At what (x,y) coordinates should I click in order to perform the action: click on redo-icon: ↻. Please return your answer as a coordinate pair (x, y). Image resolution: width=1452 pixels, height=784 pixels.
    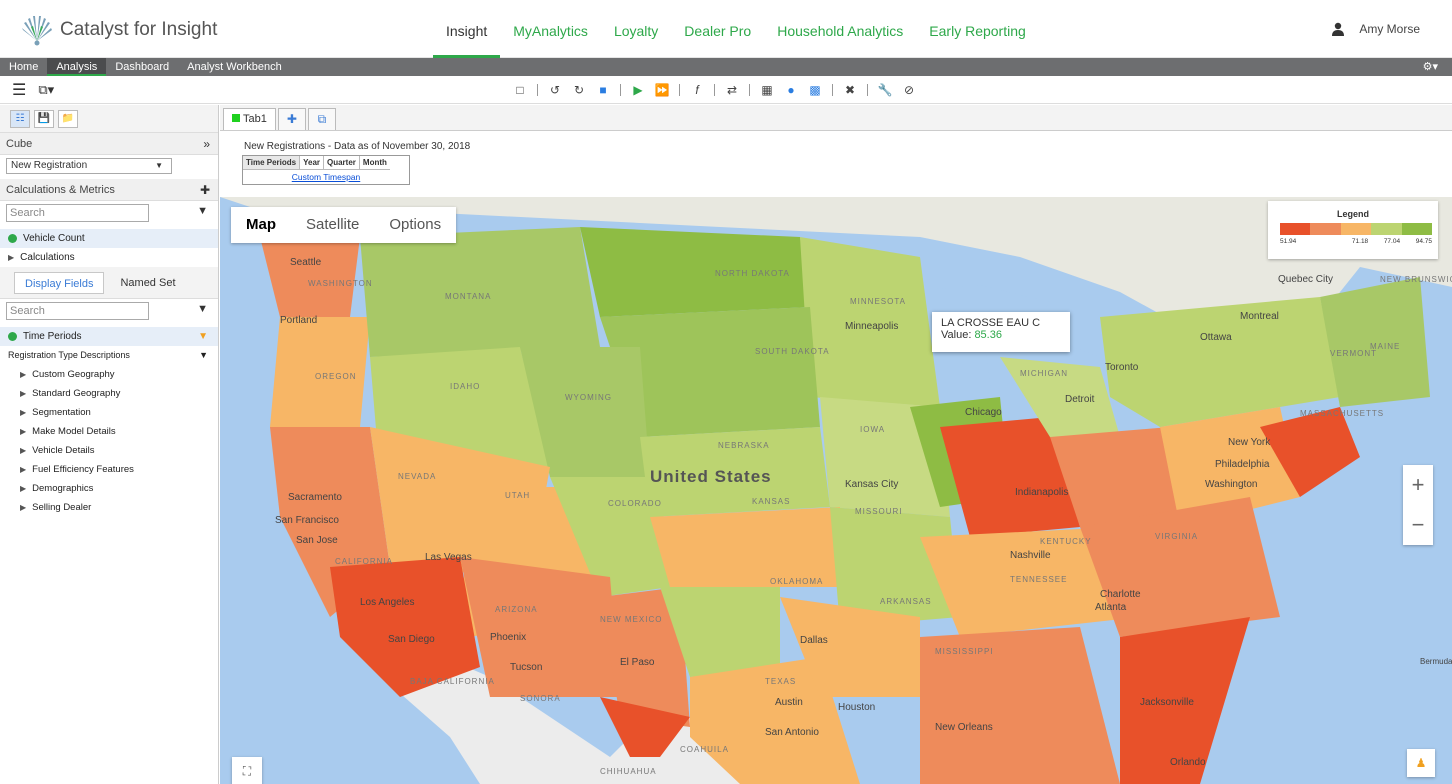
    Looking at the image, I should click on (579, 90).